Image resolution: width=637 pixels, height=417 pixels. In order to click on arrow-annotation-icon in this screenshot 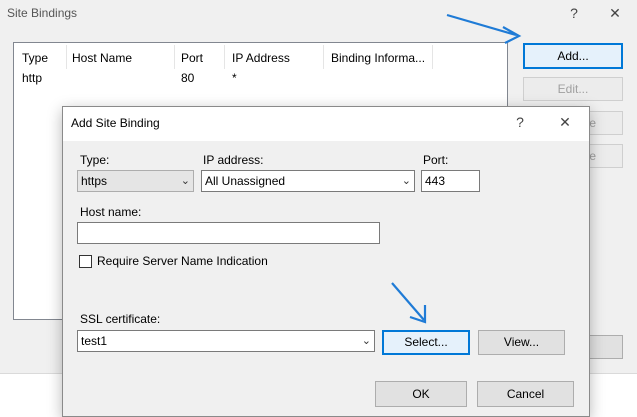, I will do `click(409, 303)`.